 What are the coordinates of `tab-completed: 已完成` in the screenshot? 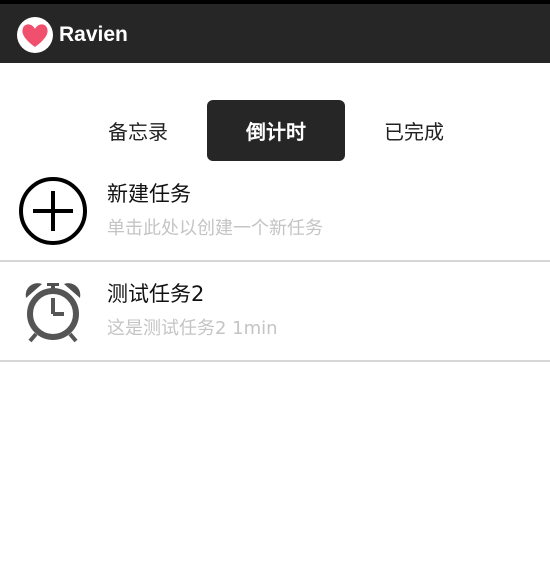 It's located at (414, 130).